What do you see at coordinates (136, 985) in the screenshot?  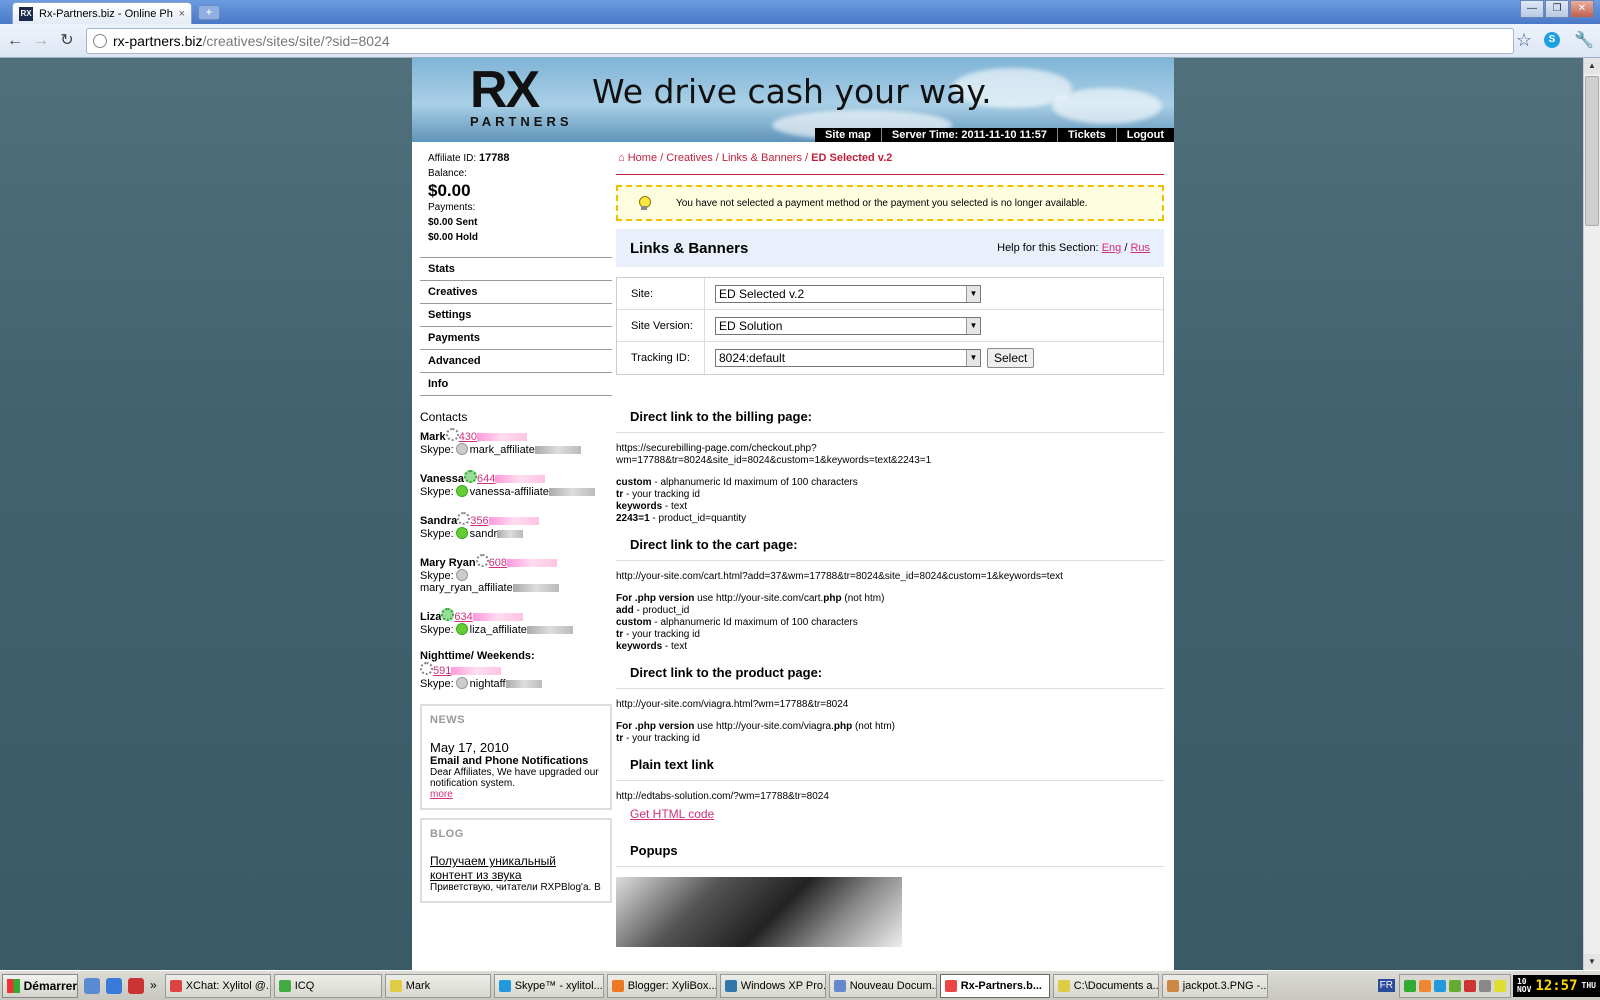 I see `filezilla-icon` at bounding box center [136, 985].